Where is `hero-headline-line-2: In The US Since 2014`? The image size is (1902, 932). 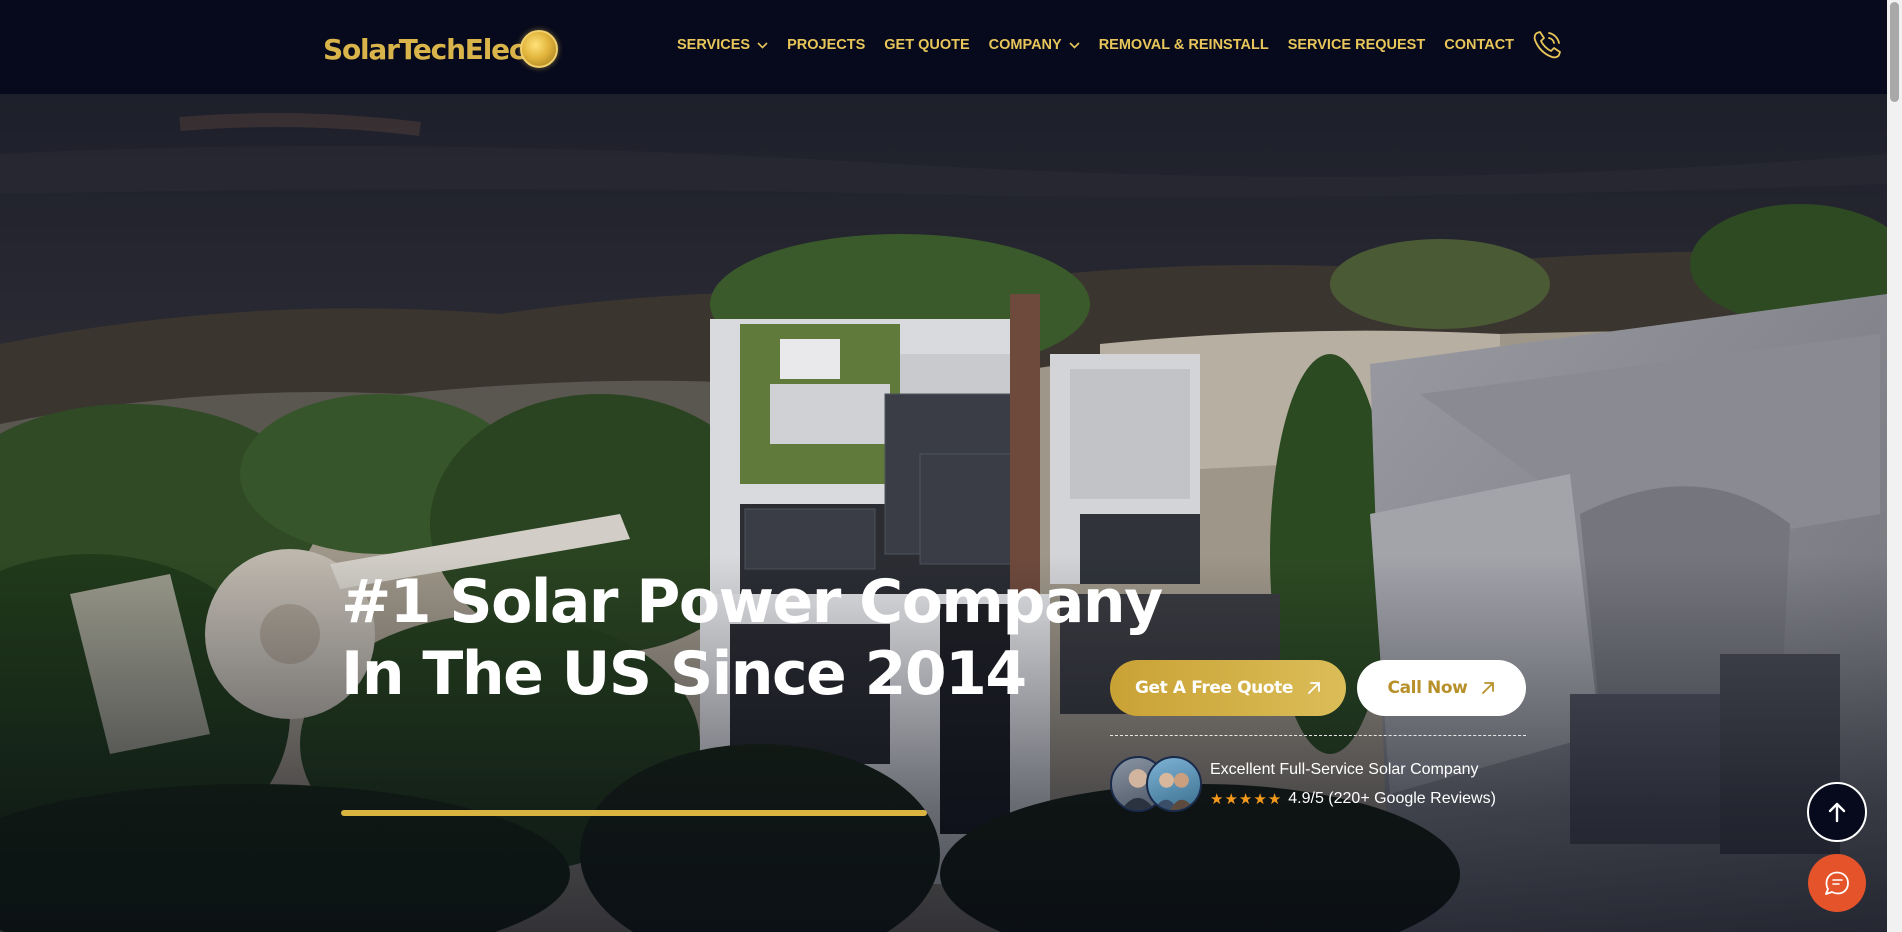
hero-headline-line-2: In The US Since 2014 is located at coordinates (684, 674).